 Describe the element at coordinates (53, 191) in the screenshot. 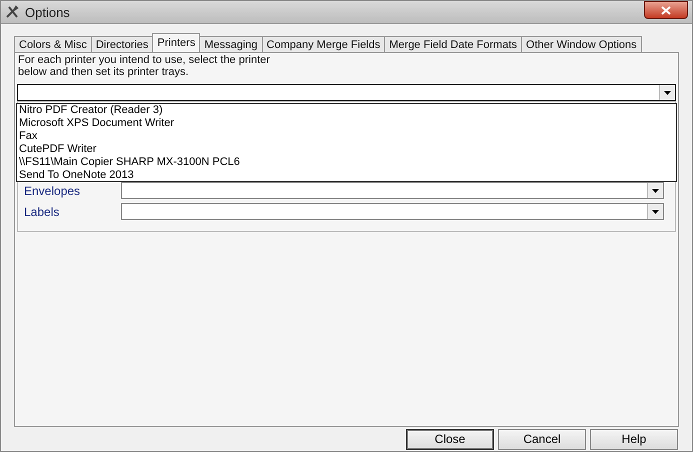

I see `tray-label: Envelopes` at that location.